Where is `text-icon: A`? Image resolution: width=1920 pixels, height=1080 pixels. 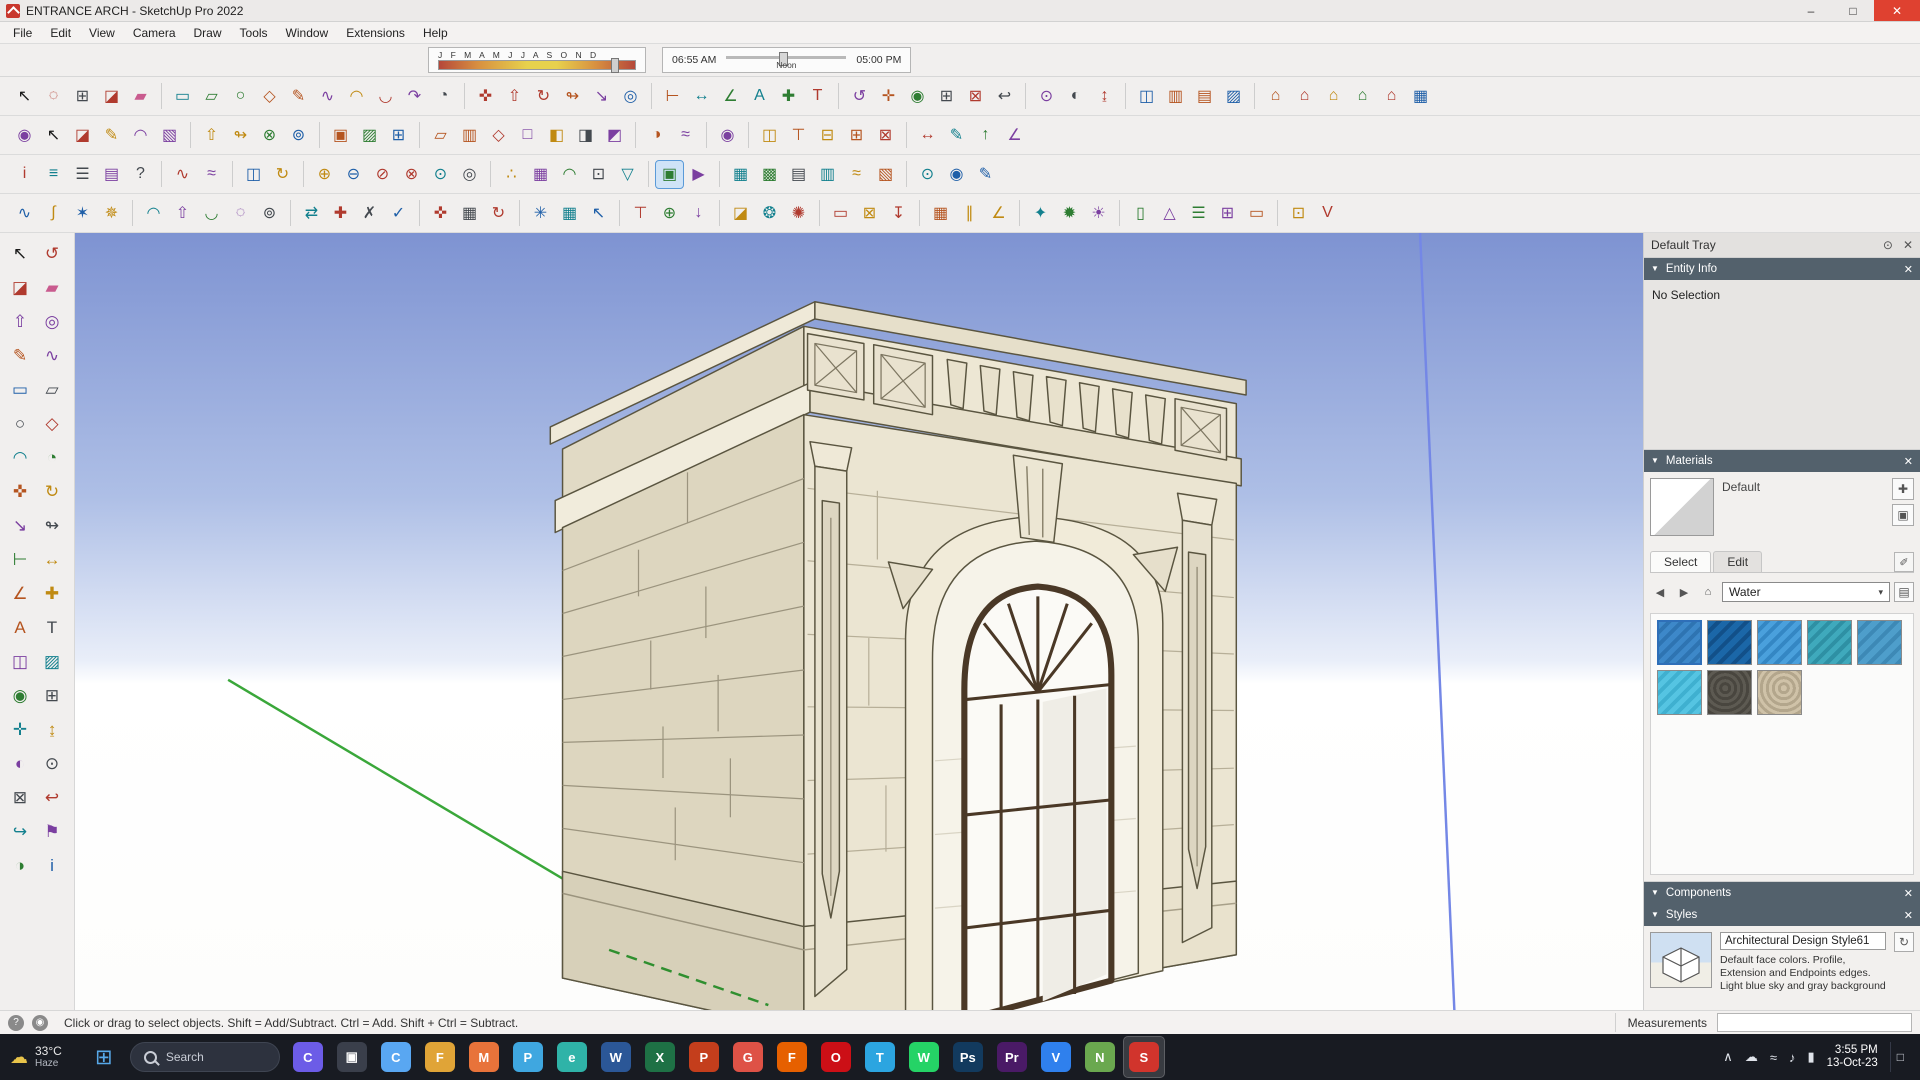
text-icon: A is located at coordinates (759, 96).